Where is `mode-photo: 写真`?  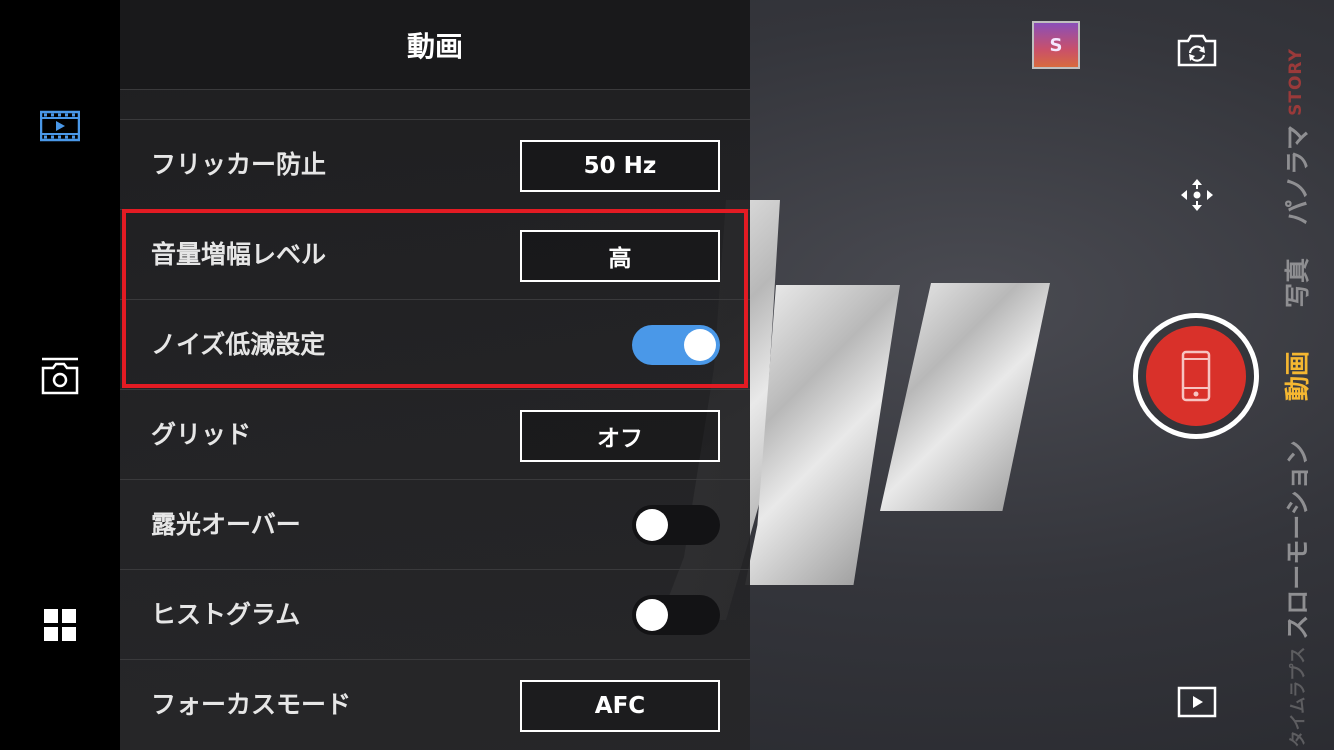
mode-photo: 写真 is located at coordinates (1296, 283).